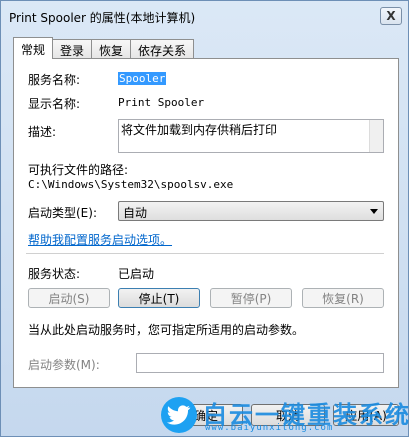 The width and height of the screenshot is (409, 437). Describe the element at coordinates (162, 49) in the screenshot. I see `tab-dependencies: 依存关系` at that location.